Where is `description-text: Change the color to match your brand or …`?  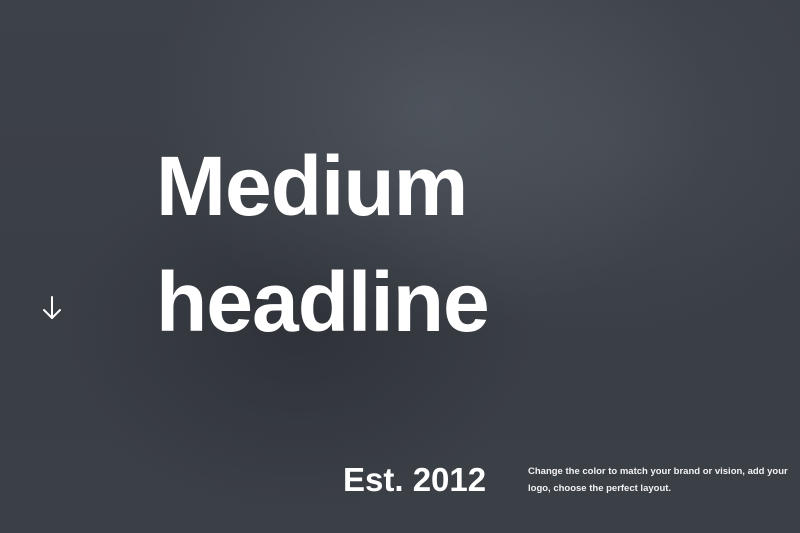 description-text: Change the color to match your brand or … is located at coordinates (658, 480).